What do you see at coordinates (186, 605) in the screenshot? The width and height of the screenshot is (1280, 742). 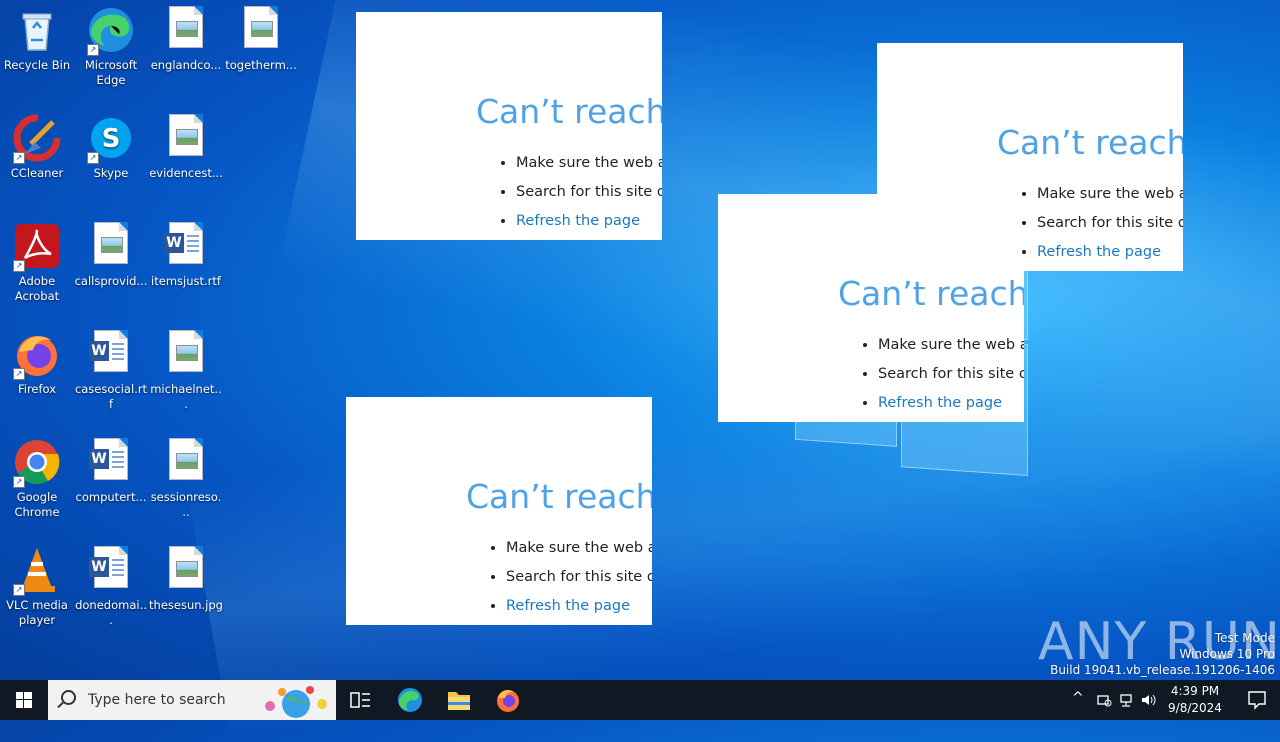 I see `desktop-icon-label: thesesun.jpg` at bounding box center [186, 605].